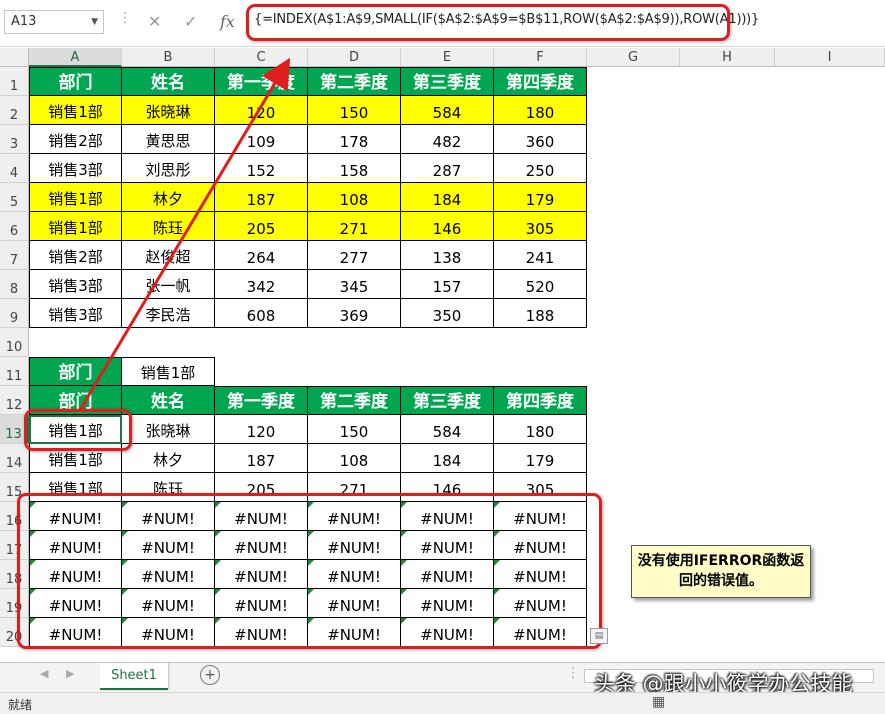 This screenshot has height=714, width=885. What do you see at coordinates (20, 705) in the screenshot?
I see `status-text: 就绪` at bounding box center [20, 705].